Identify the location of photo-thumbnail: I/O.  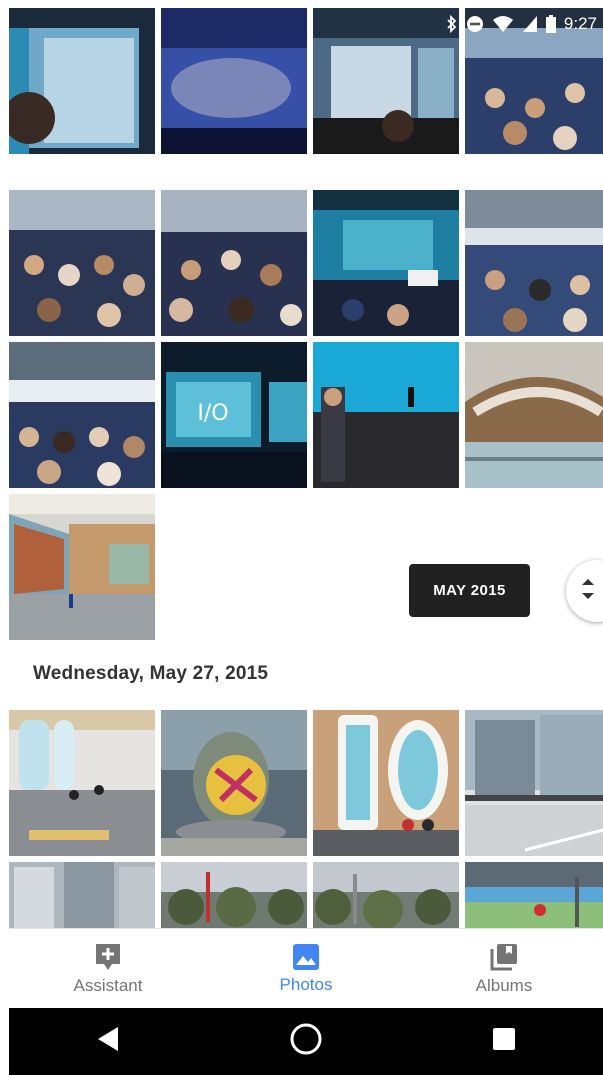
(234, 415).